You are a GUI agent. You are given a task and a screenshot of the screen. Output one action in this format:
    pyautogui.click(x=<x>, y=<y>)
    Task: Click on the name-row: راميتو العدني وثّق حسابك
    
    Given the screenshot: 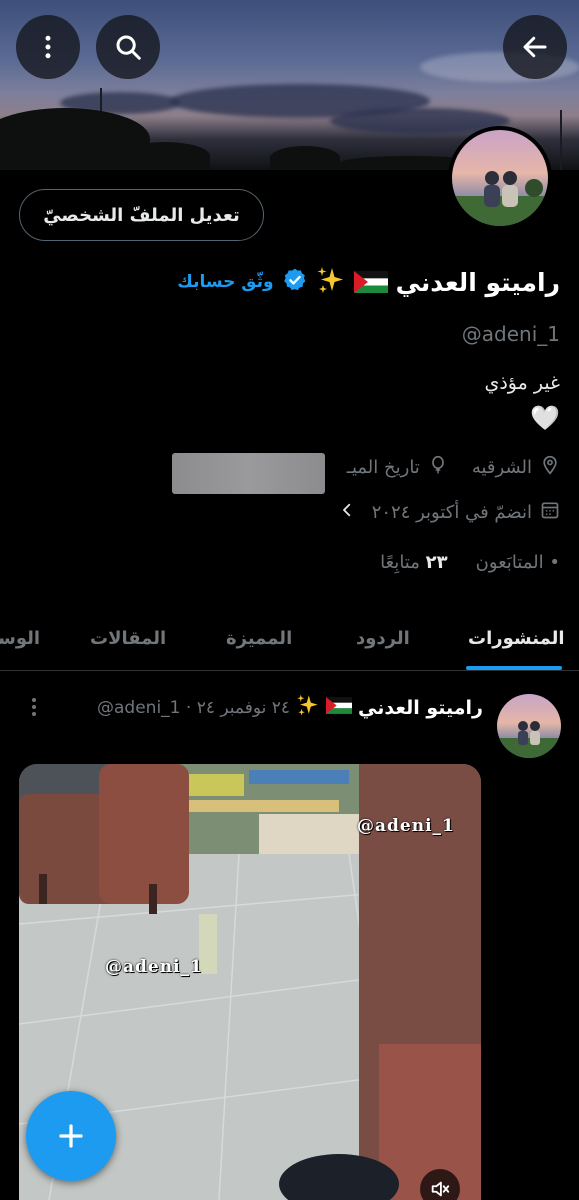 What is the action you would take?
    pyautogui.click(x=368, y=282)
    